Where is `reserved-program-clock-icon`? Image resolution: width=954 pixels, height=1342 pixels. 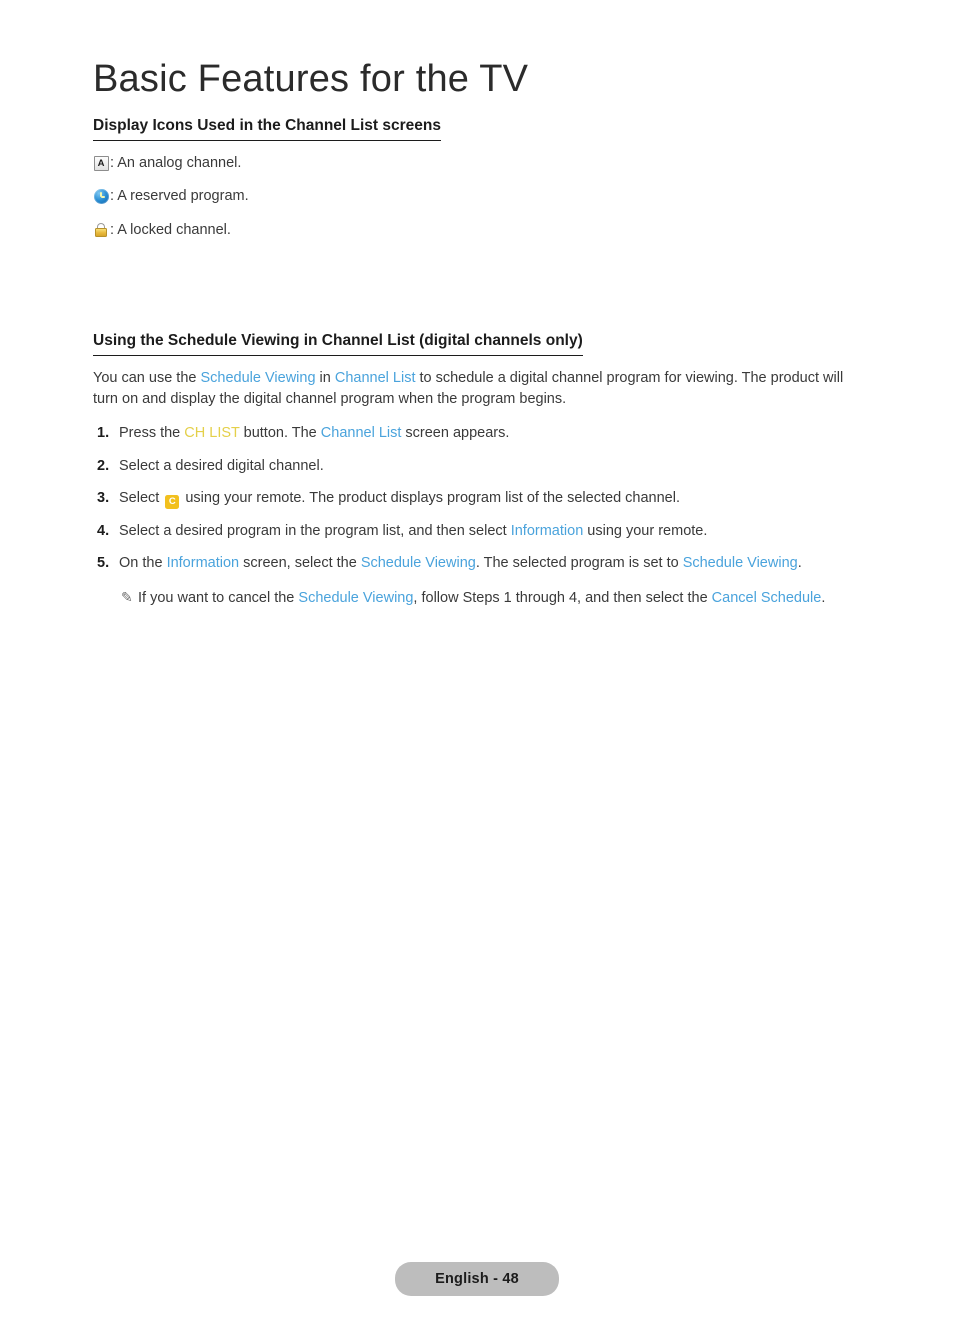 reserved-program-clock-icon is located at coordinates (101, 197).